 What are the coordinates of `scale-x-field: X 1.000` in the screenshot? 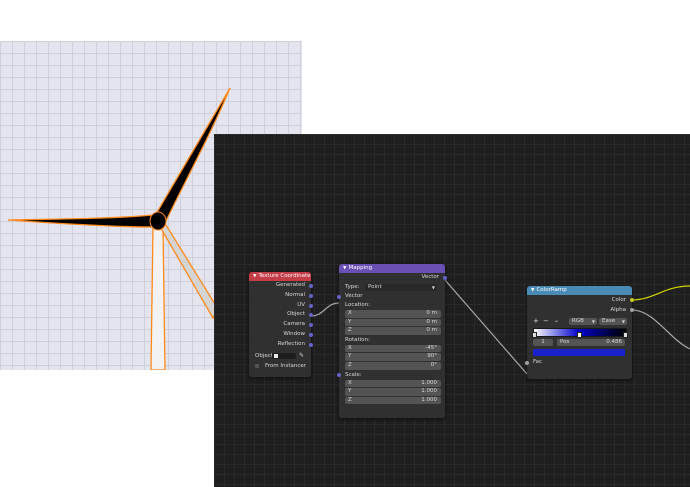 It's located at (393, 383).